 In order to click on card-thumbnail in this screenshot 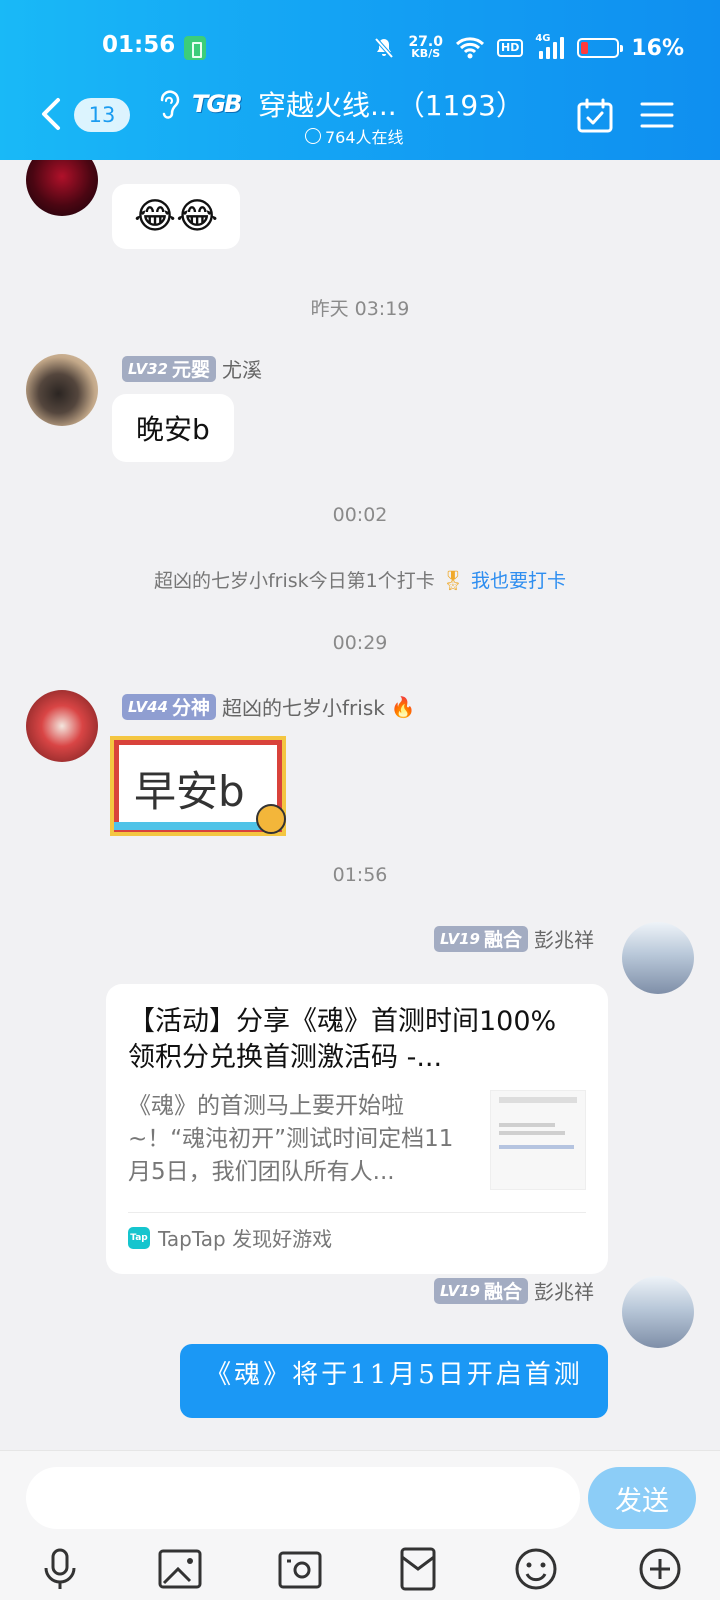, I will do `click(538, 1140)`.